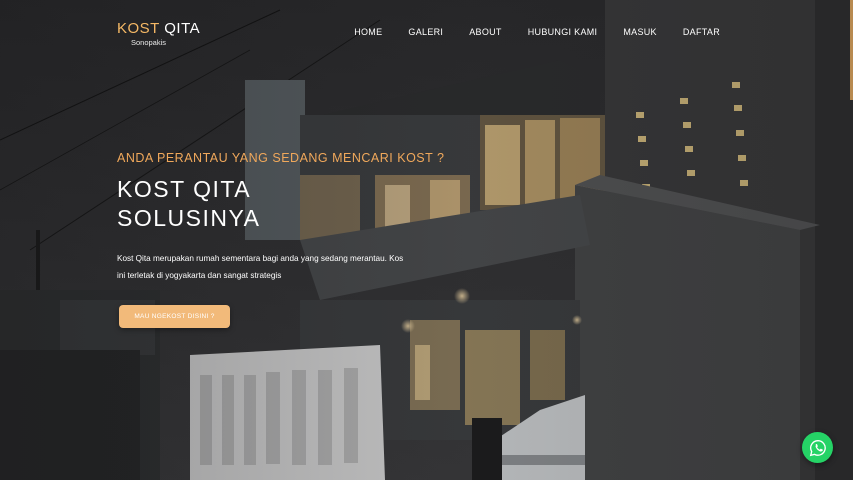 This screenshot has height=480, width=853. What do you see at coordinates (563, 32) in the screenshot?
I see `nav-item-hubungi-kami: HUBUNGI KAMI` at bounding box center [563, 32].